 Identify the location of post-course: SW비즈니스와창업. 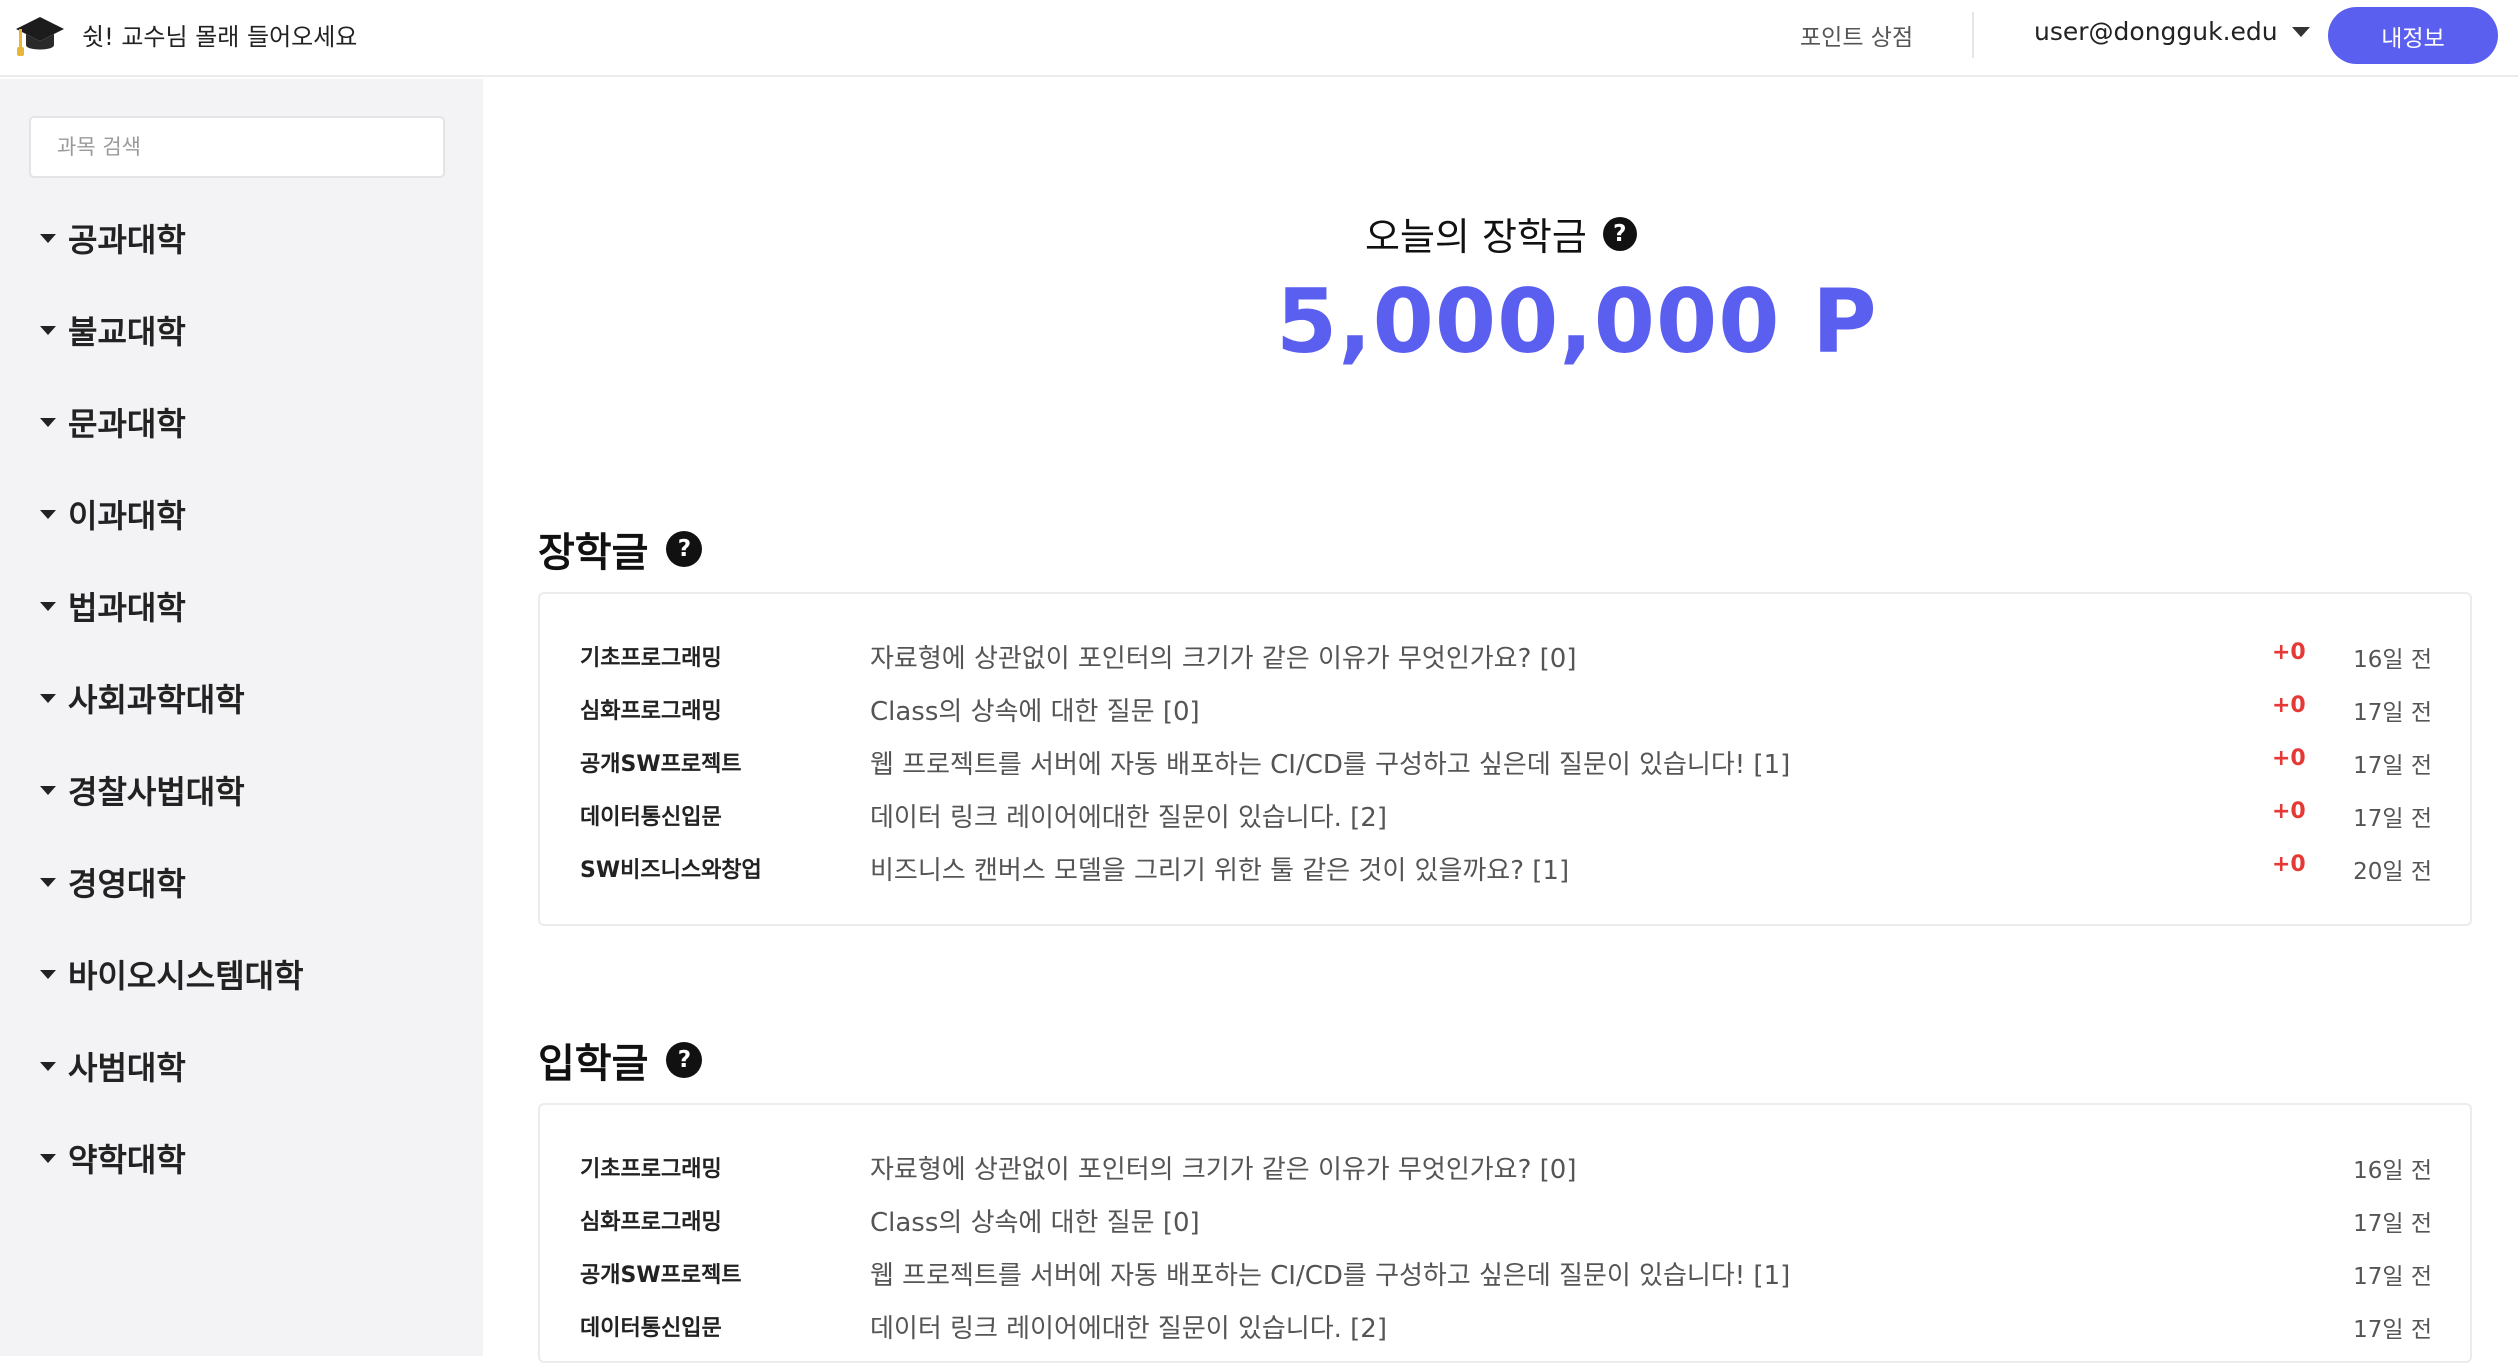
(671, 870).